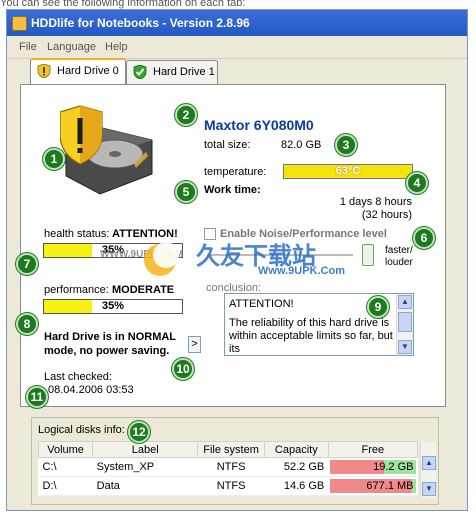  I want to click on drive-model: Maxtor 6Y080M0, so click(259, 125).